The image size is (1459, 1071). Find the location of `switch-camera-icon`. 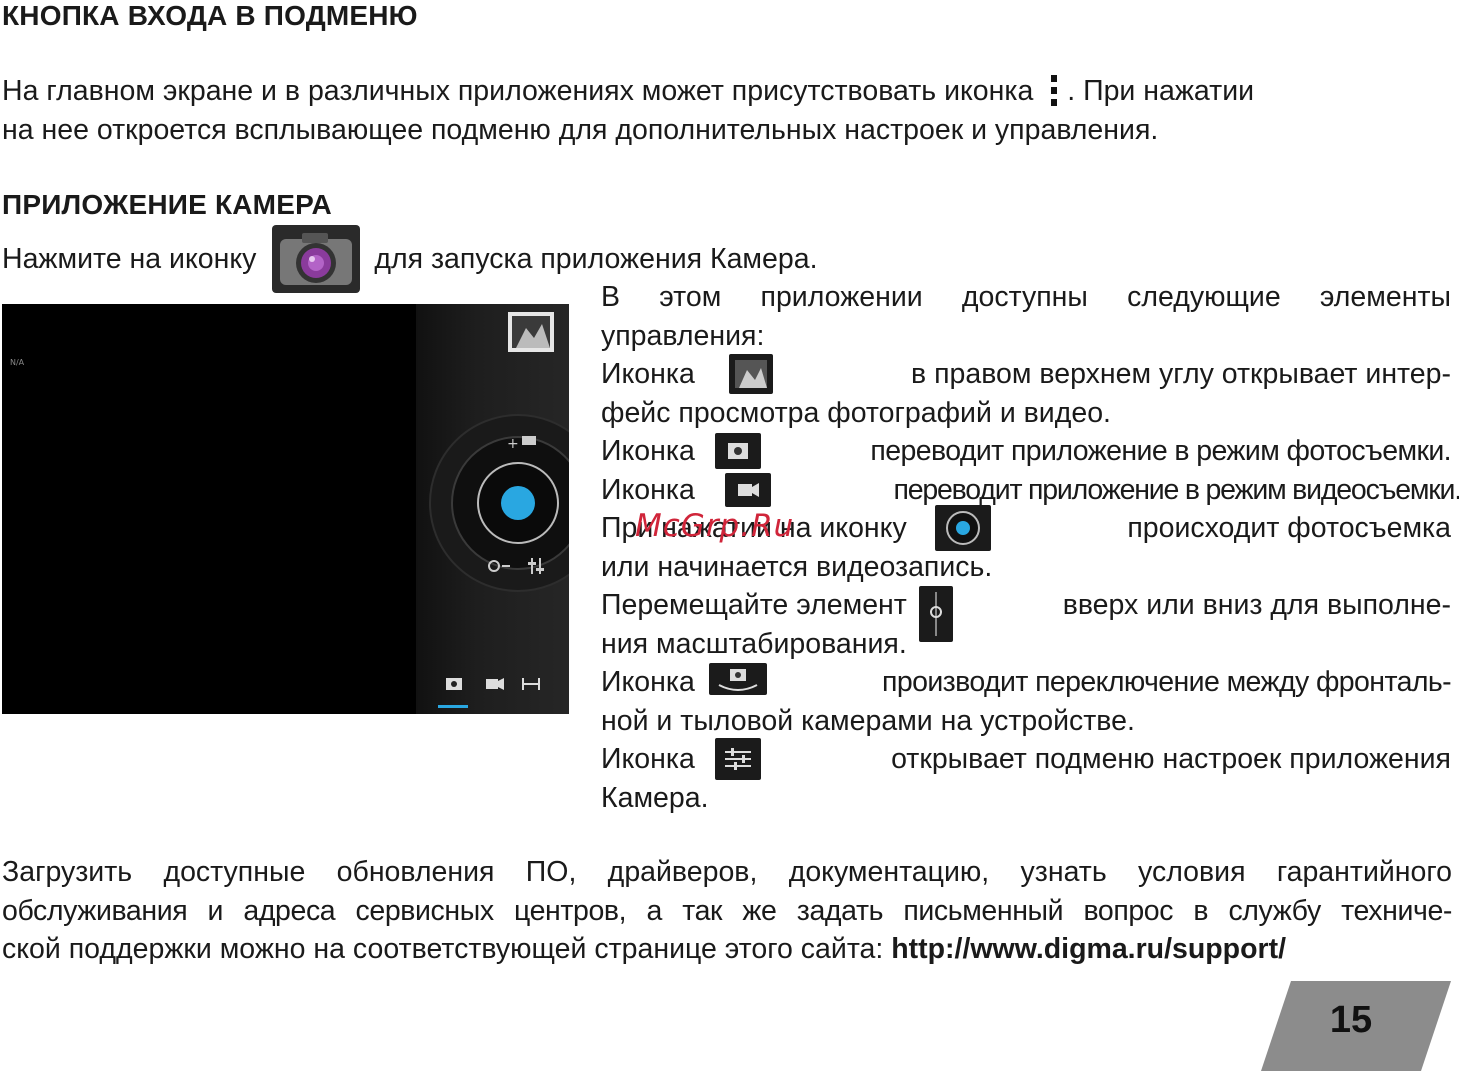

switch-camera-icon is located at coordinates (737, 679).